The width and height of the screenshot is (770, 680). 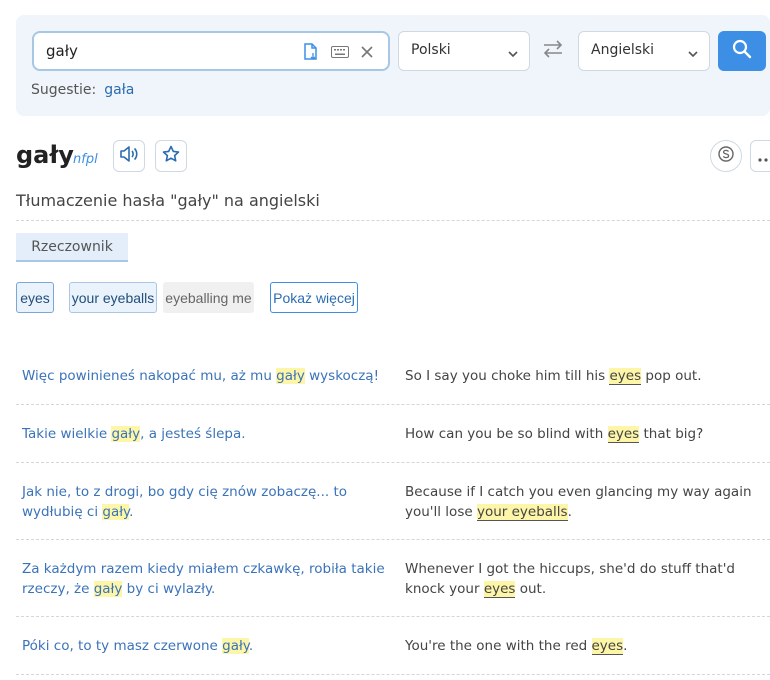 What do you see at coordinates (207, 434) in the screenshot?
I see `example-source: Takie wielkie gały, a jesteś ślepa.` at bounding box center [207, 434].